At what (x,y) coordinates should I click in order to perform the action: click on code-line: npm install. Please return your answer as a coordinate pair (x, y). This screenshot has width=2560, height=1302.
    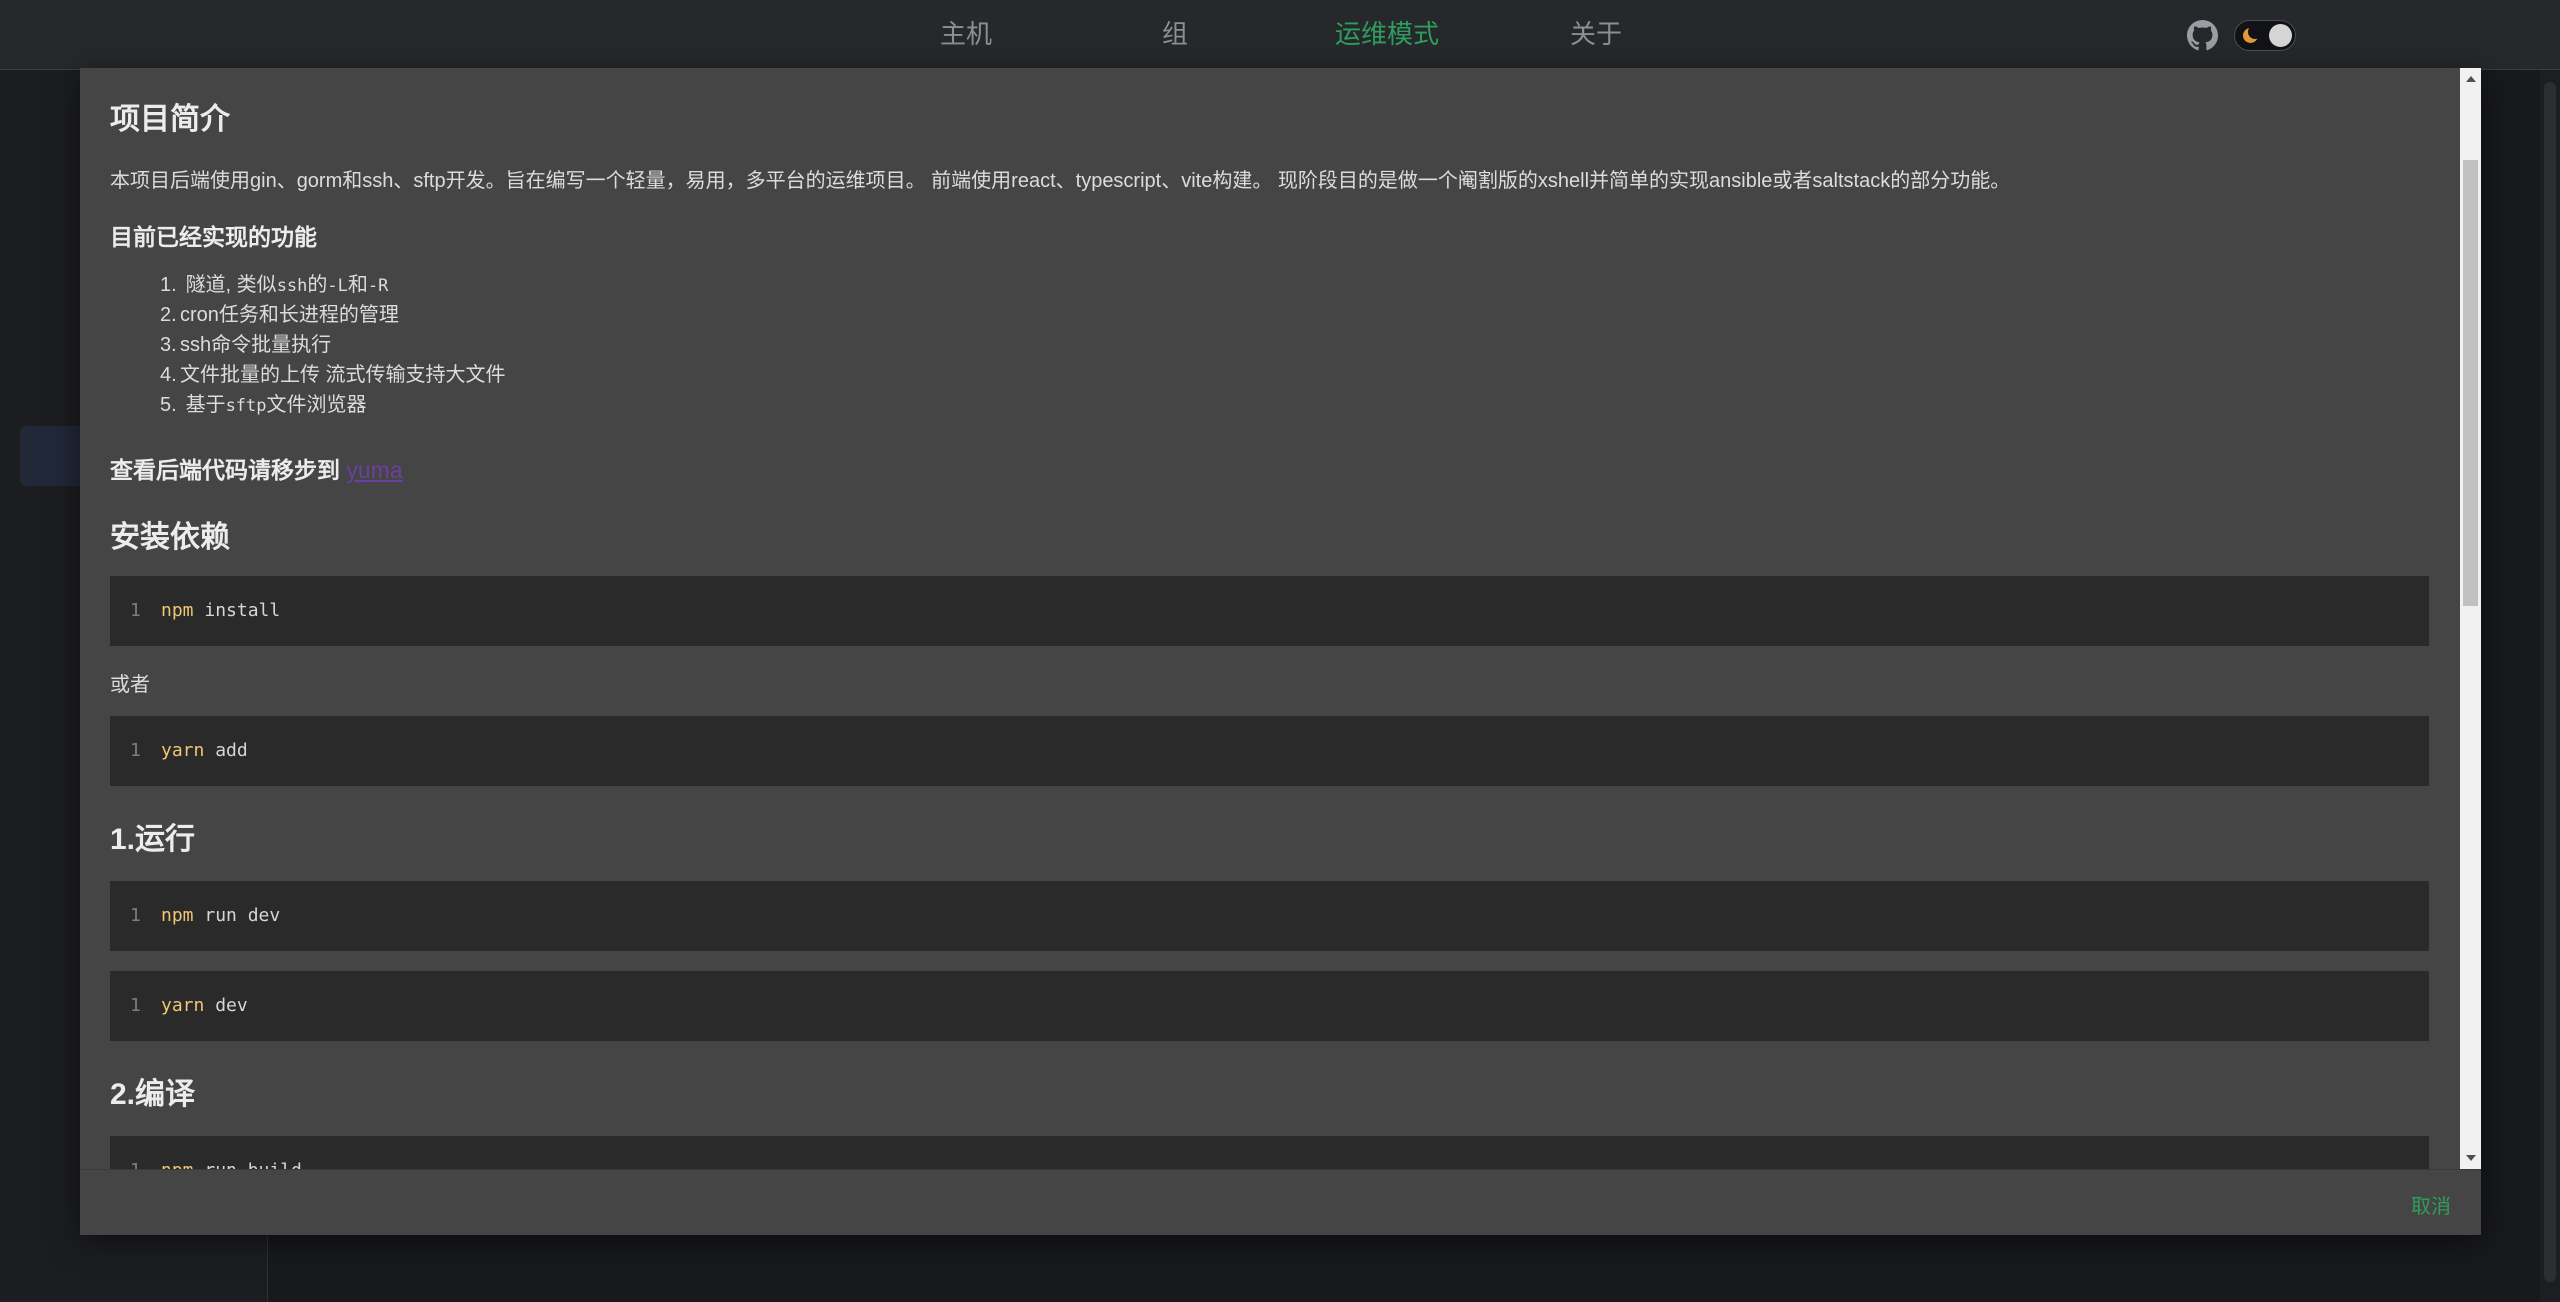
    Looking at the image, I should click on (220, 610).